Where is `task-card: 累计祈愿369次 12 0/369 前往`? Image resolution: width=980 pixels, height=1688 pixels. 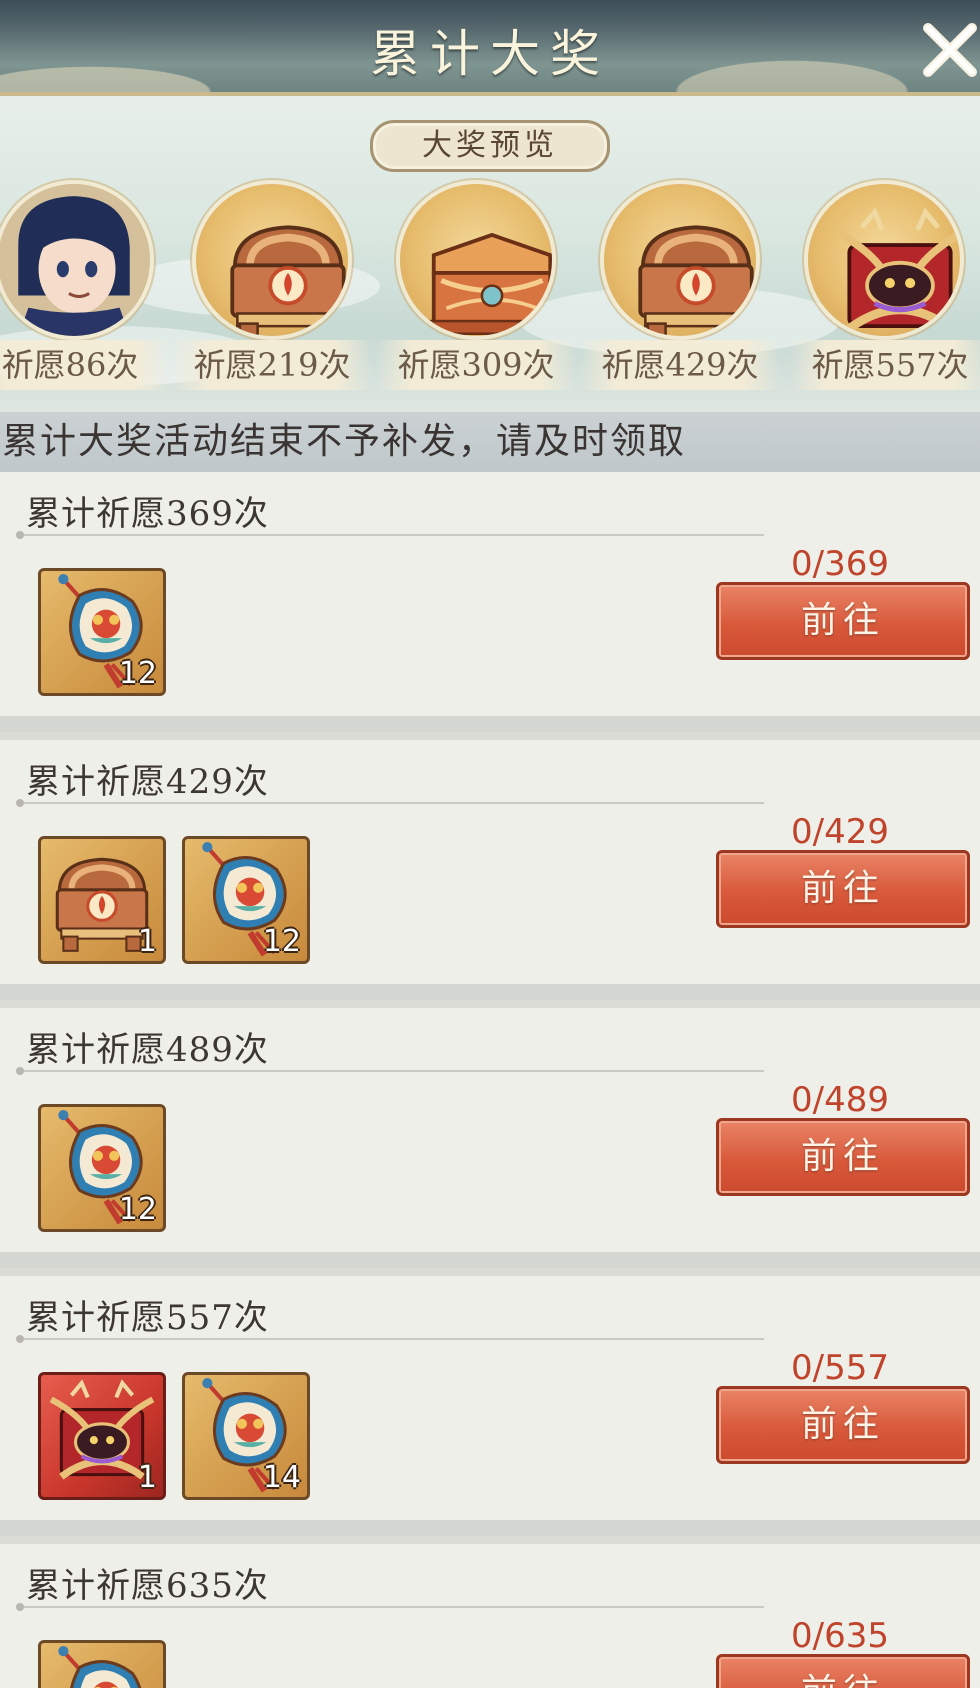 task-card: 累计祈愿369次 12 0/369 前往 is located at coordinates (490, 597).